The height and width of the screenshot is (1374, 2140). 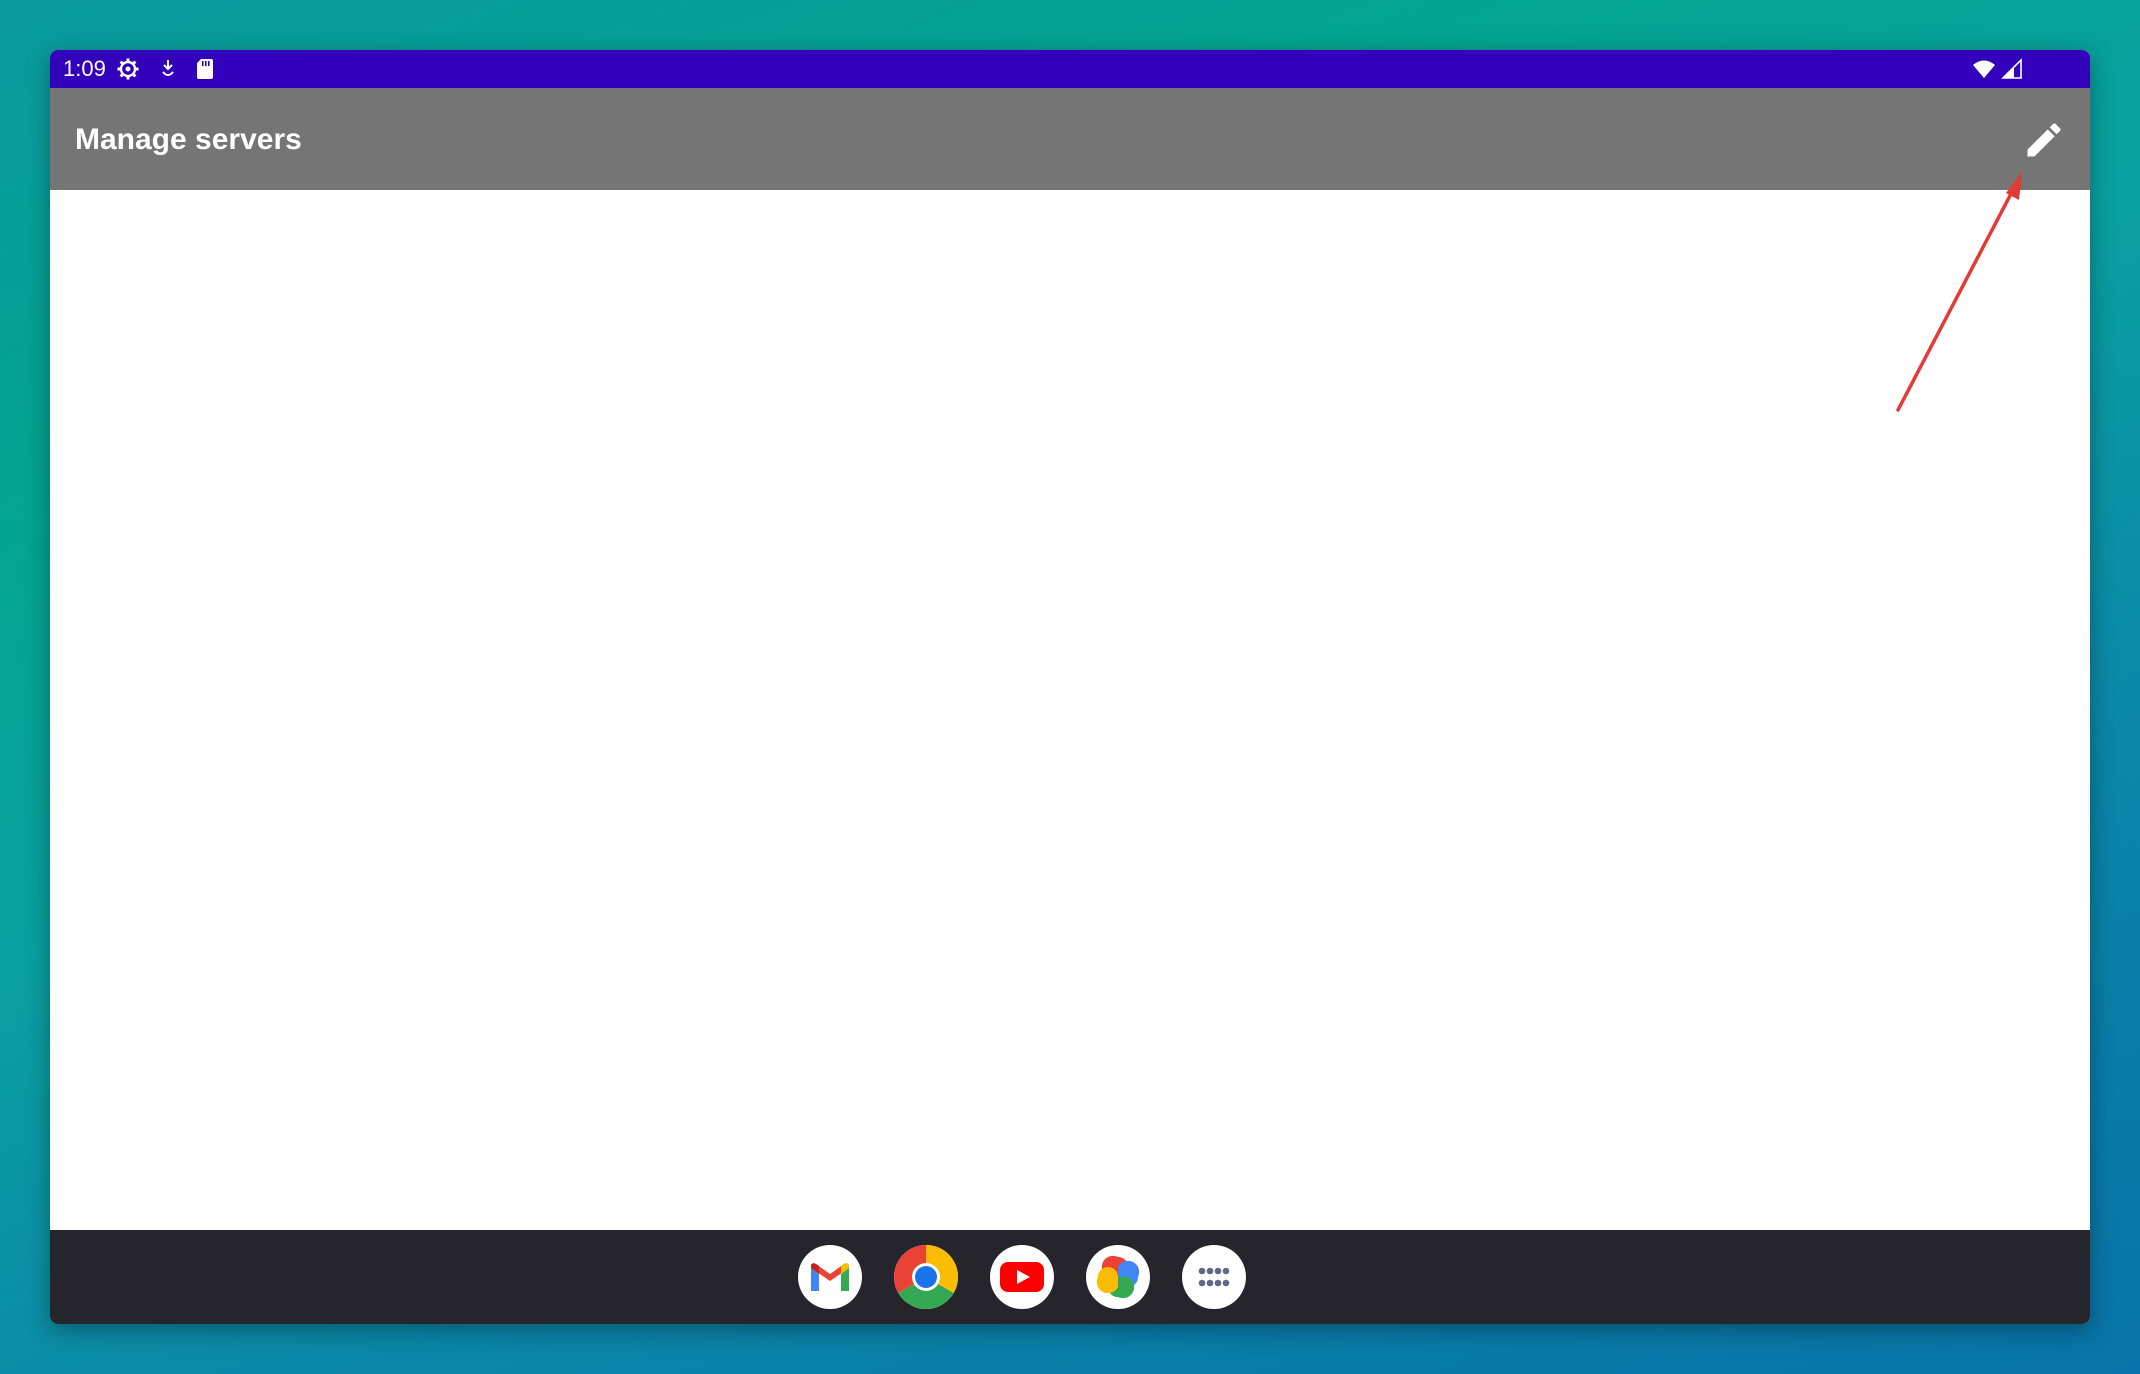 I want to click on app-dock, so click(x=1022, y=1277).